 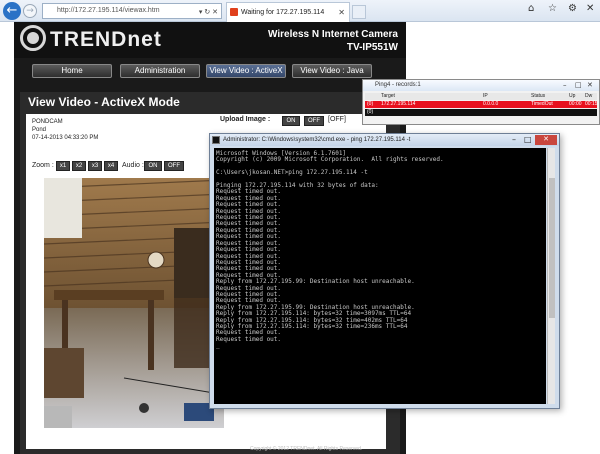 I want to click on column-status: Status, so click(x=538, y=96).